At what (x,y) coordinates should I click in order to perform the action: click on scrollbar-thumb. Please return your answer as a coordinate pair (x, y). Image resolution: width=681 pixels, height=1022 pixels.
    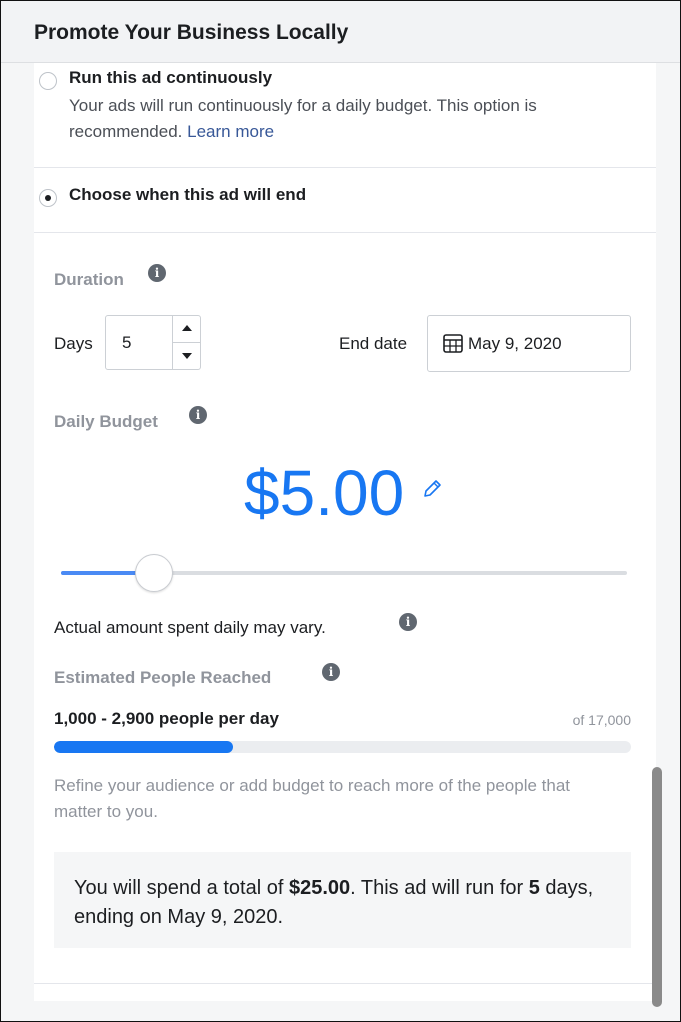
    Looking at the image, I should click on (657, 887).